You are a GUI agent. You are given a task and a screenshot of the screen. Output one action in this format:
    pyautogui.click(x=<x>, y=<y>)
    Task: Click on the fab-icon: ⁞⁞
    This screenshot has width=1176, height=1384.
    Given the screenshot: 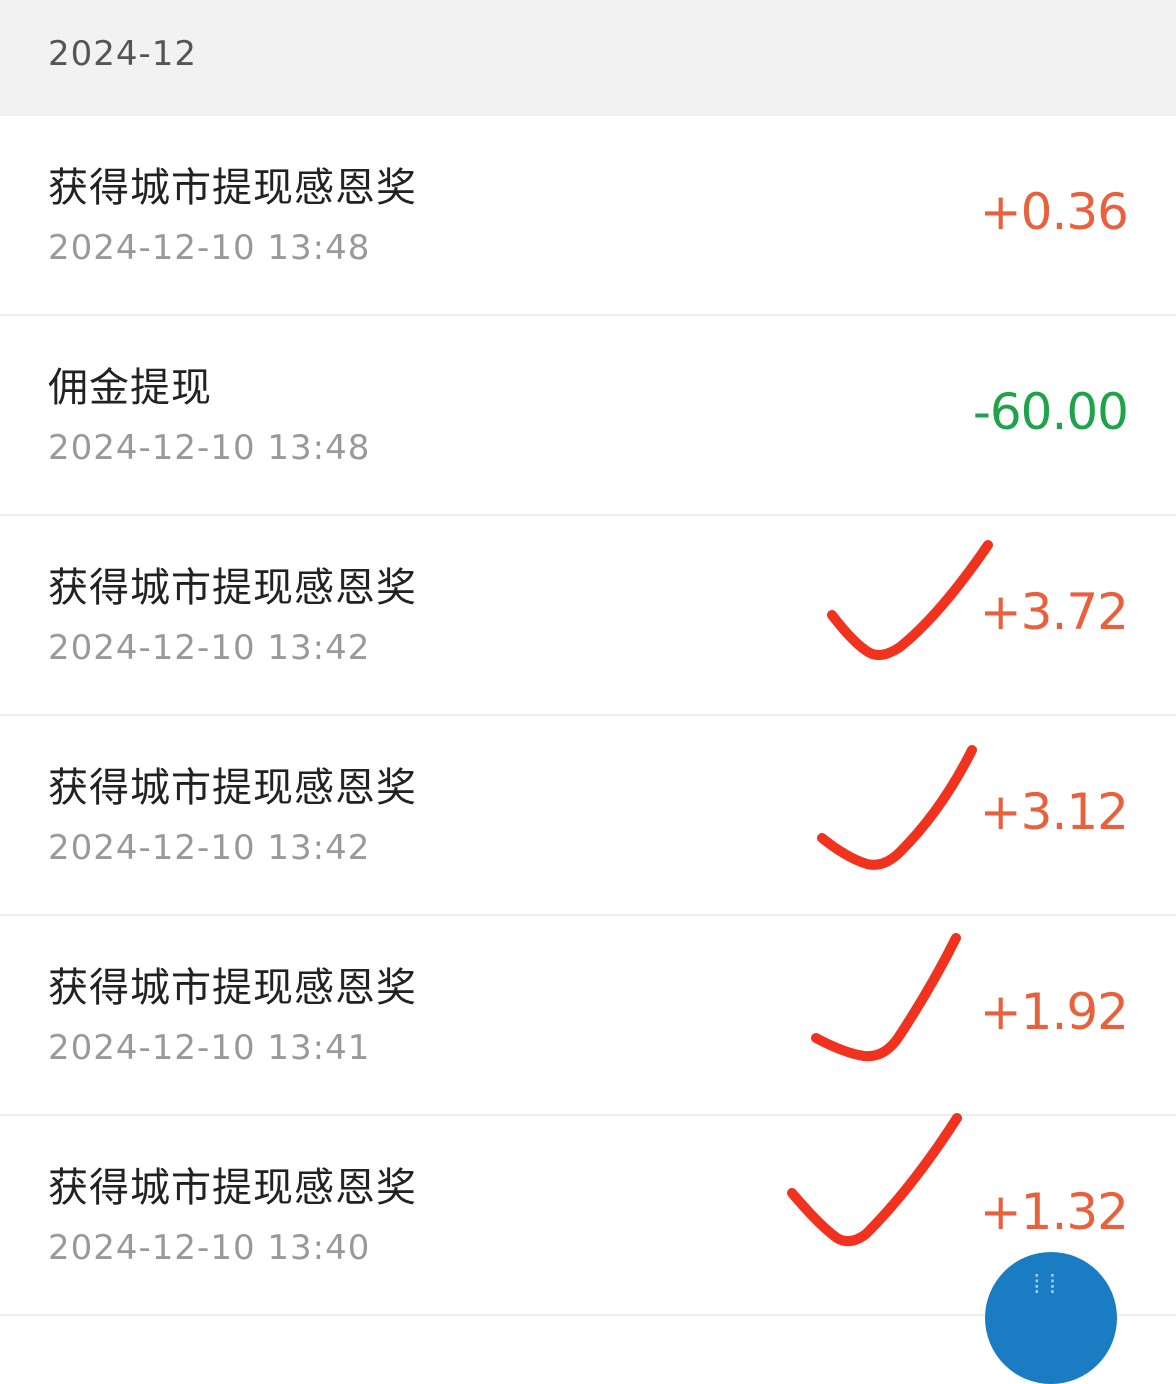 What is the action you would take?
    pyautogui.click(x=1045, y=1285)
    